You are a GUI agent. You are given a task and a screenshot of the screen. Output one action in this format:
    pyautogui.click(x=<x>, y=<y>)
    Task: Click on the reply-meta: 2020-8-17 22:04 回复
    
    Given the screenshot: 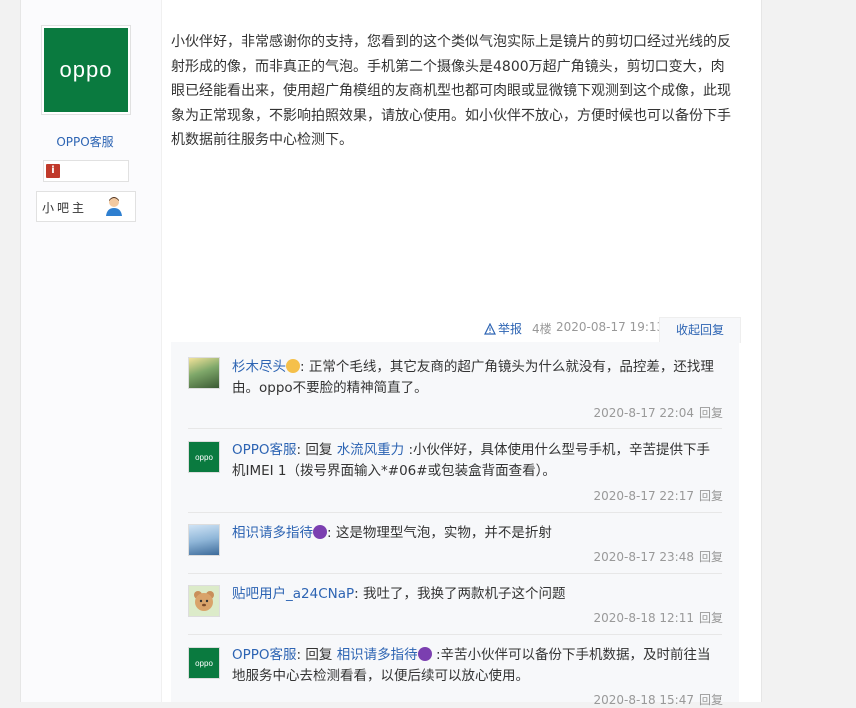 What is the action you would take?
    pyautogui.click(x=658, y=412)
    